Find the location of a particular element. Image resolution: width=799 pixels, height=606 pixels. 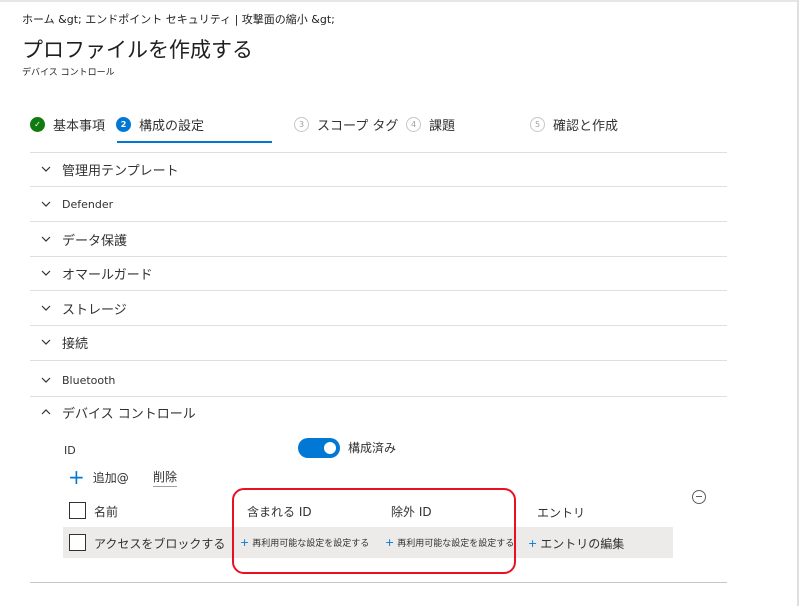

section-data-protection: データ保護 is located at coordinates (378, 239).